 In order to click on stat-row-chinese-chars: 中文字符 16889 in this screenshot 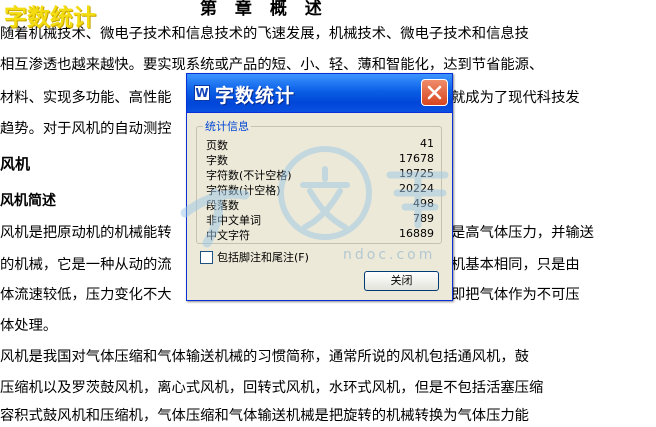, I will do `click(320, 234)`.